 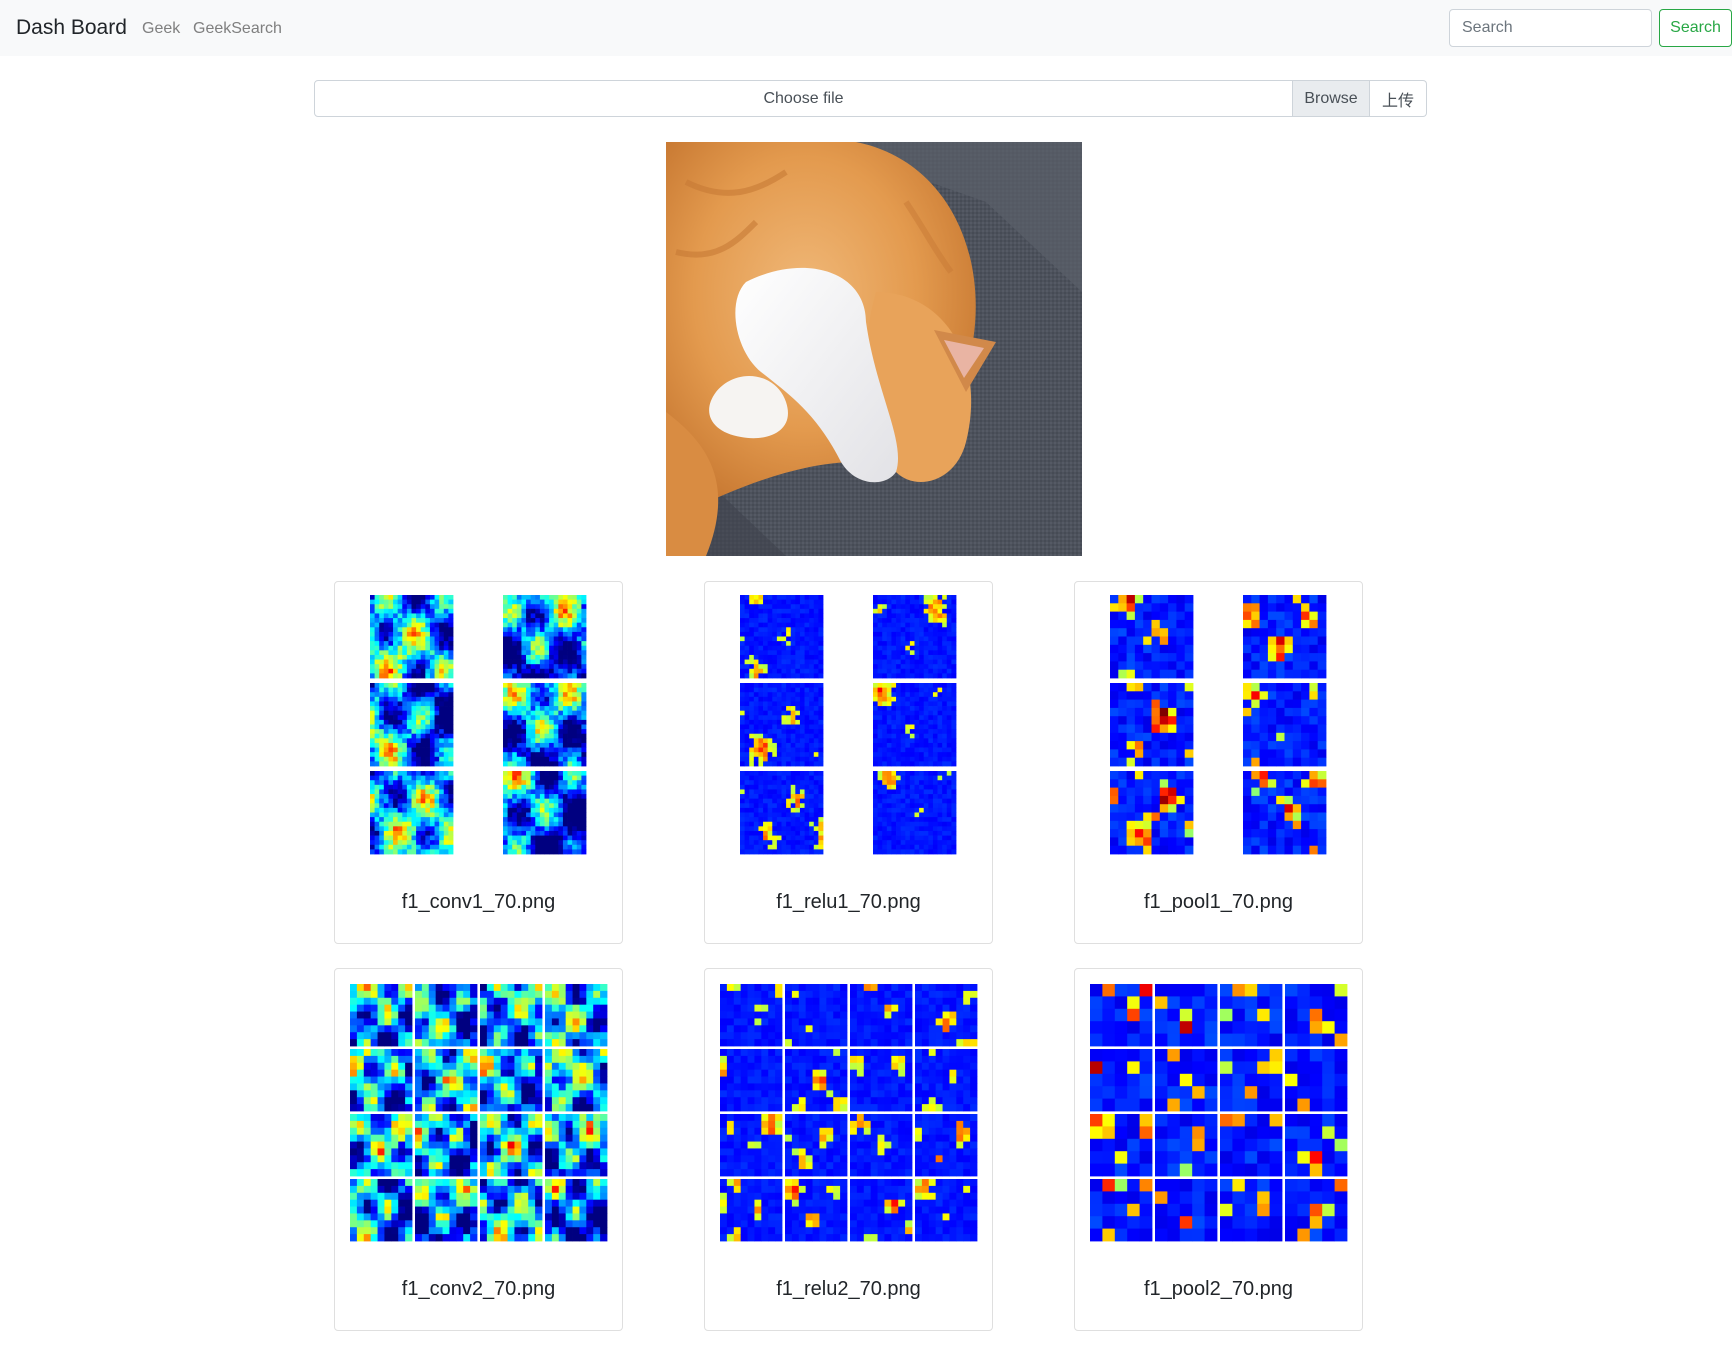 What do you see at coordinates (1398, 98) in the screenshot?
I see `upload-button: 上传` at bounding box center [1398, 98].